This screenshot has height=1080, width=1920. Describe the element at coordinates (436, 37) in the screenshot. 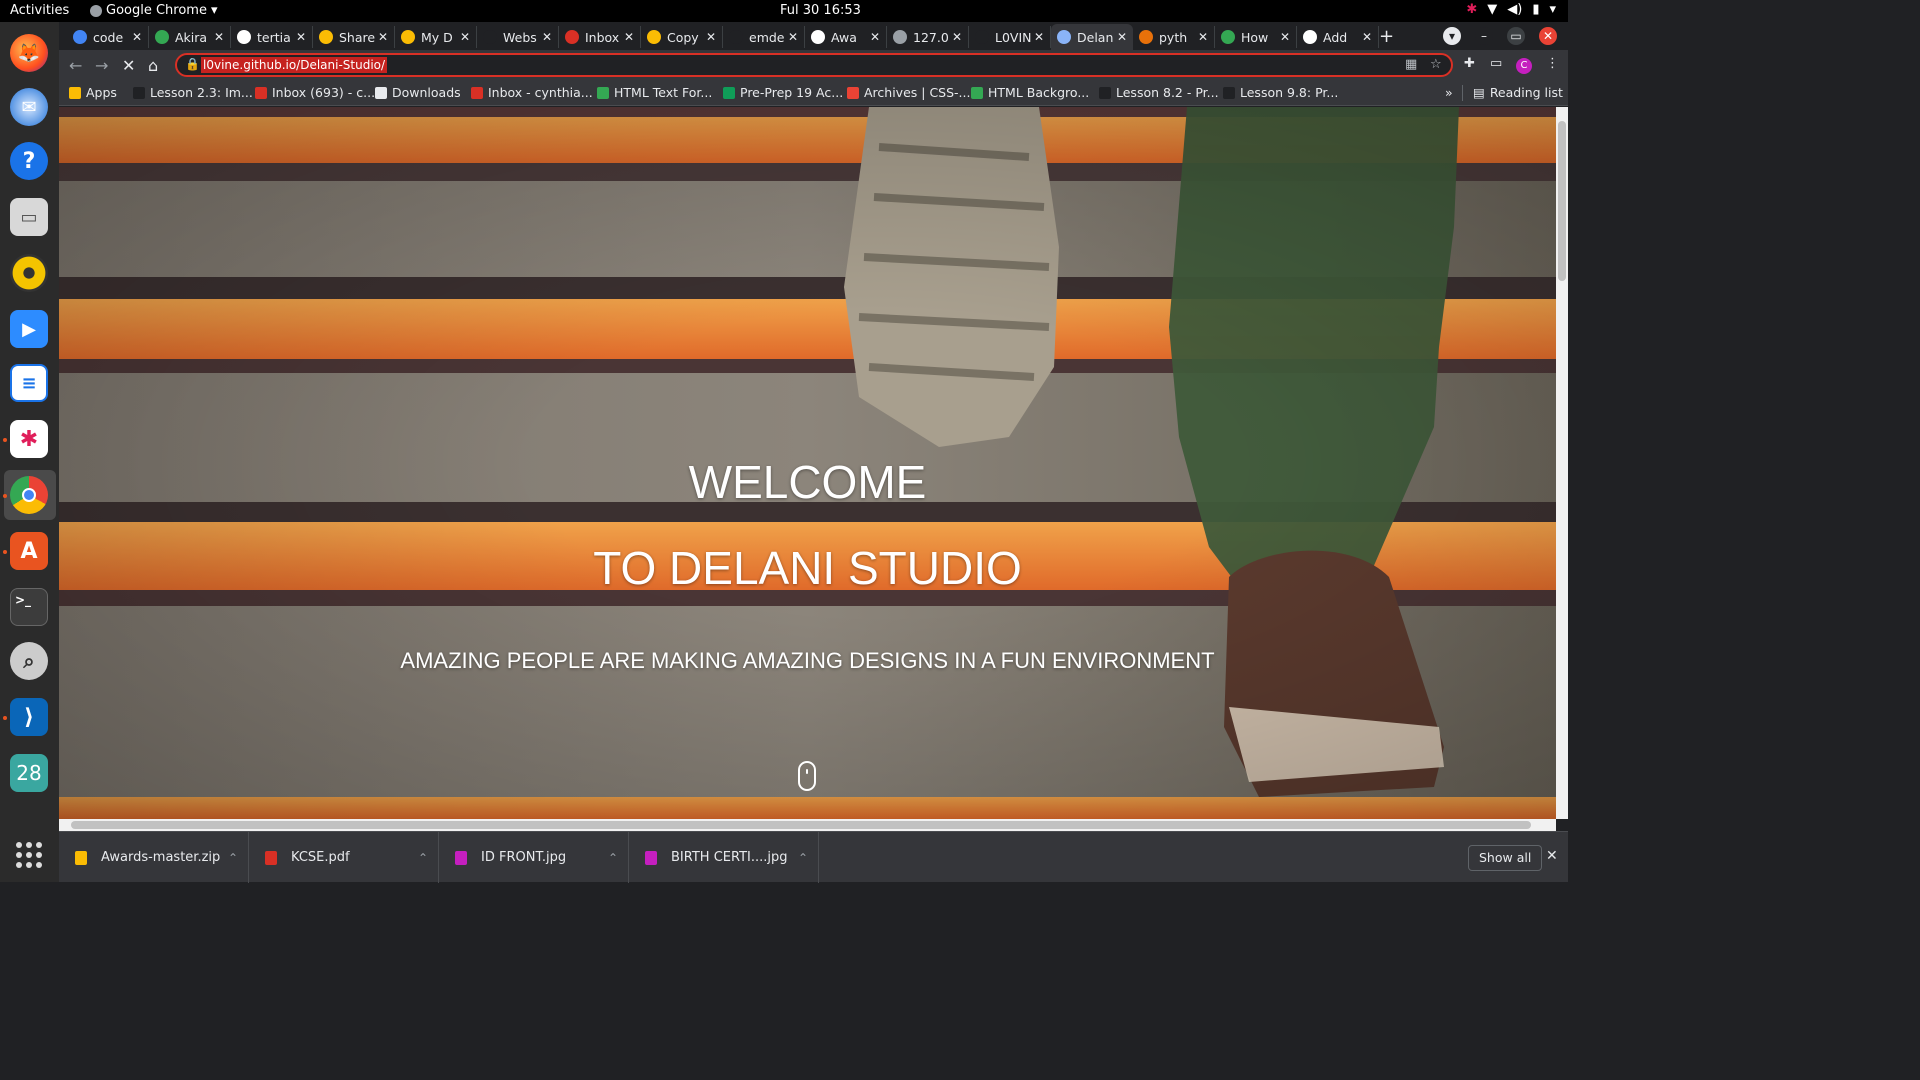

I see `browser-tab: My D ✕` at that location.